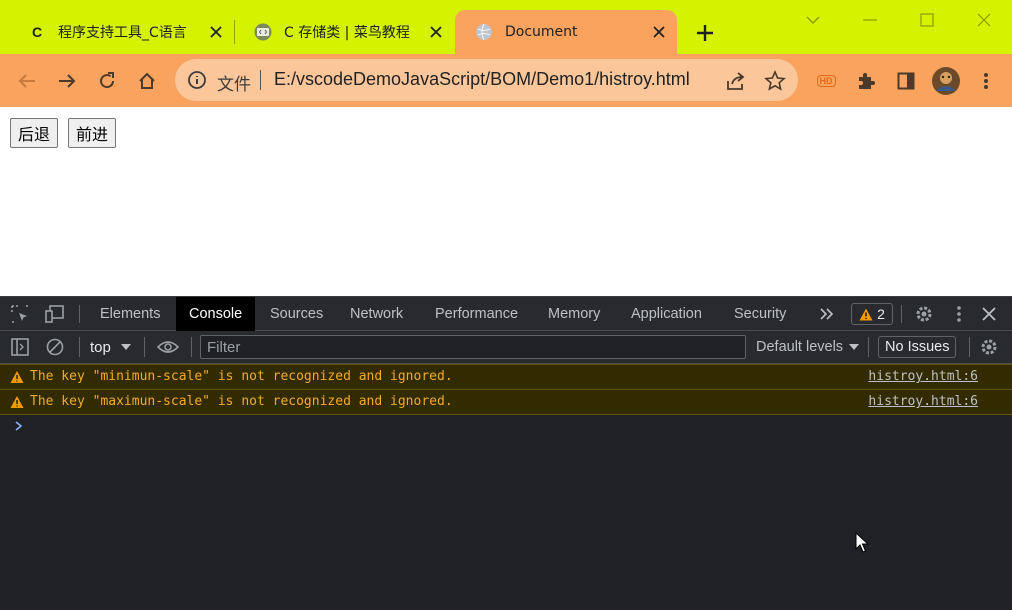 The height and width of the screenshot is (610, 1012). What do you see at coordinates (989, 314) in the screenshot?
I see `devtools-close-icon` at bounding box center [989, 314].